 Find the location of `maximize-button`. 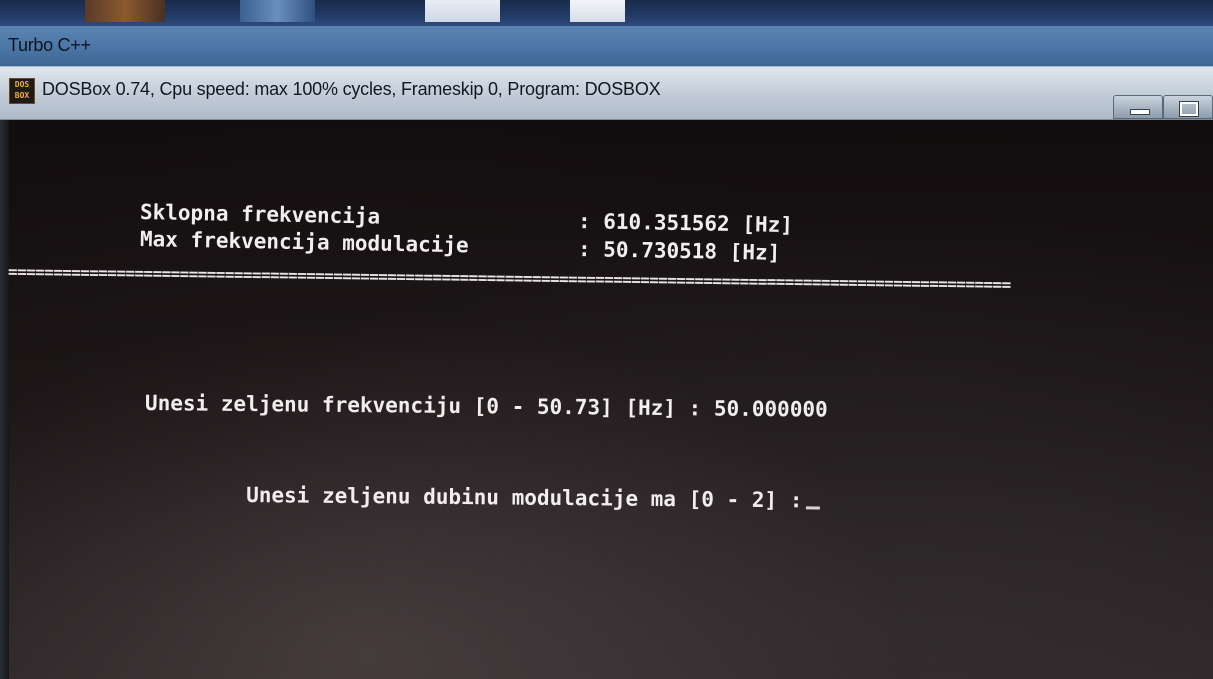

maximize-button is located at coordinates (1188, 107).